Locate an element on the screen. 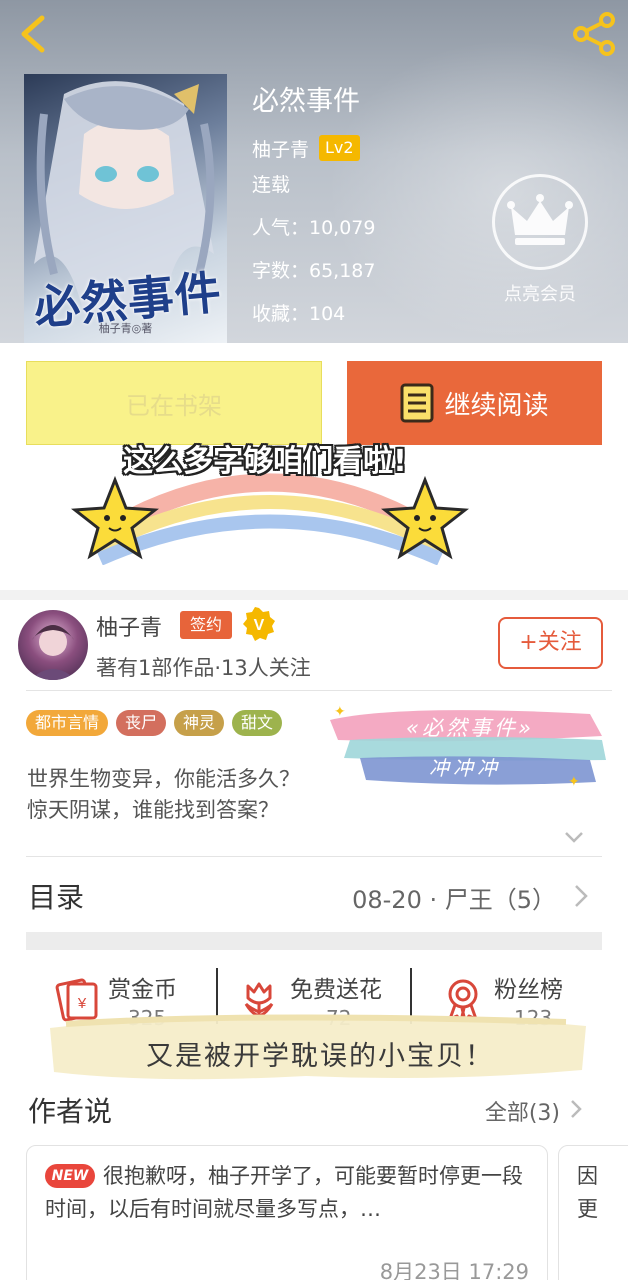 This screenshot has width=628, height=1280. book-title: 必然事件 is located at coordinates (306, 101).